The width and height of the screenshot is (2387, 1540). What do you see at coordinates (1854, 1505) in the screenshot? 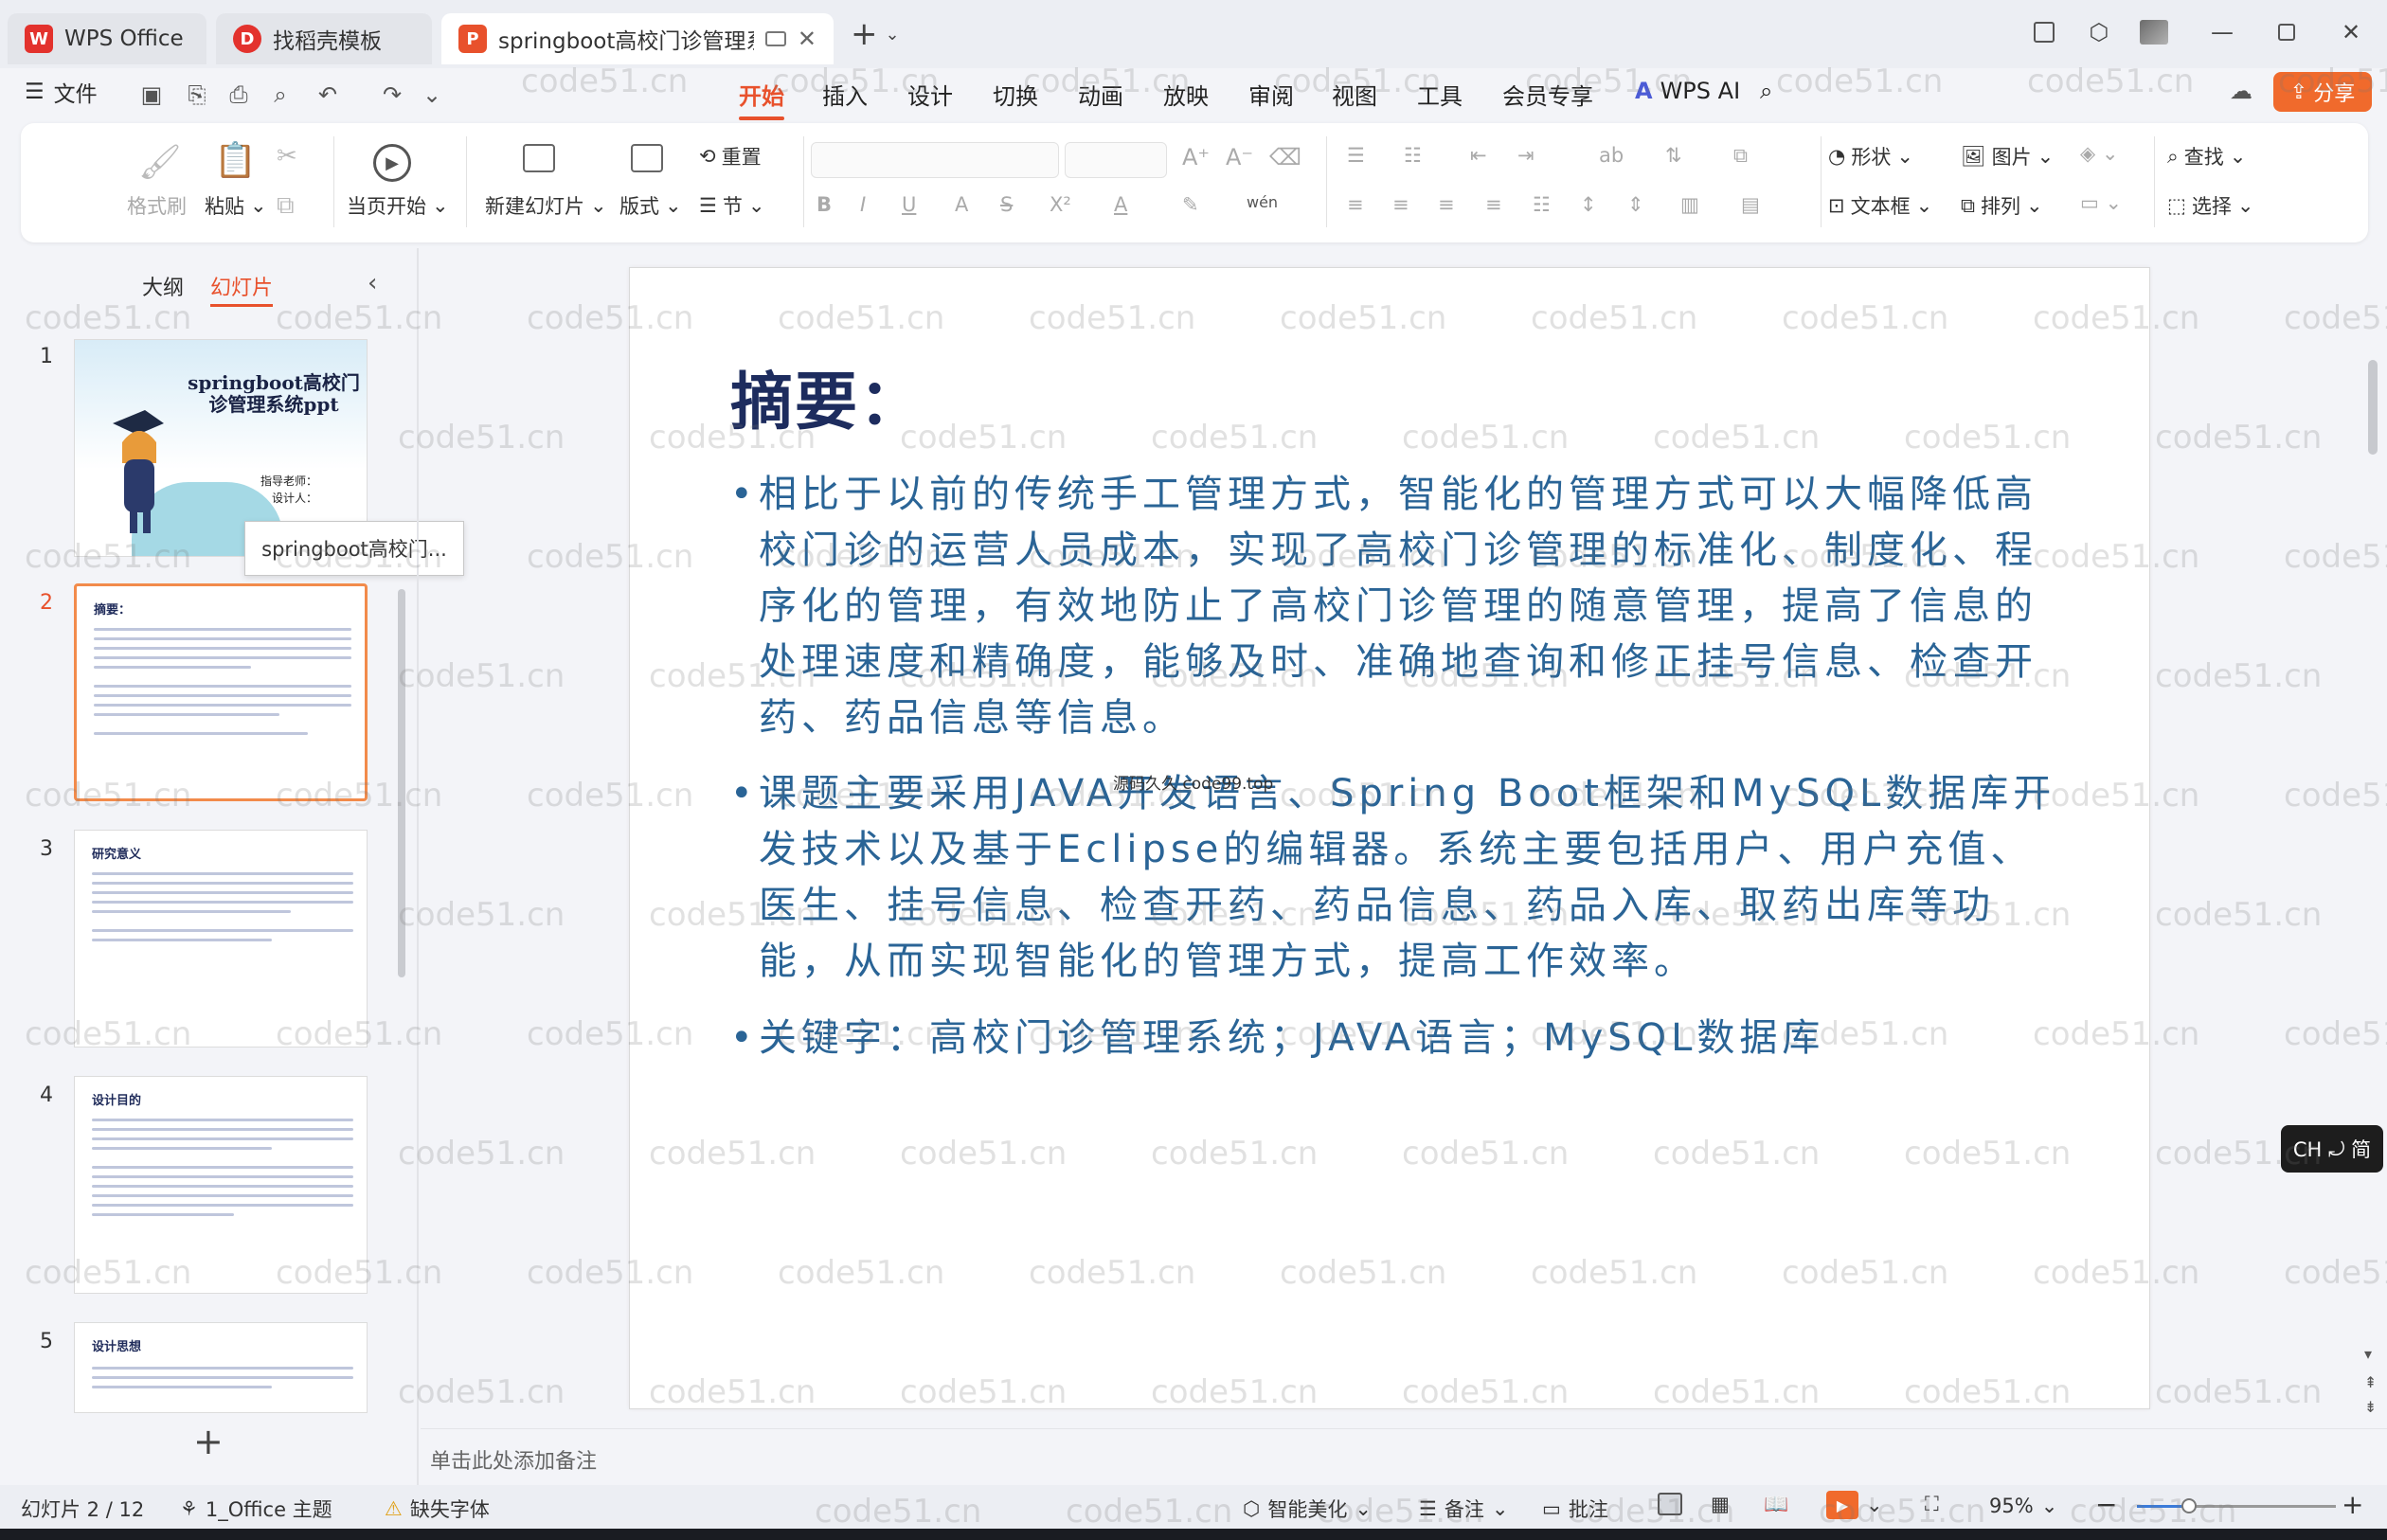
I see `slideshow-button: ▶ ⌄` at bounding box center [1854, 1505].